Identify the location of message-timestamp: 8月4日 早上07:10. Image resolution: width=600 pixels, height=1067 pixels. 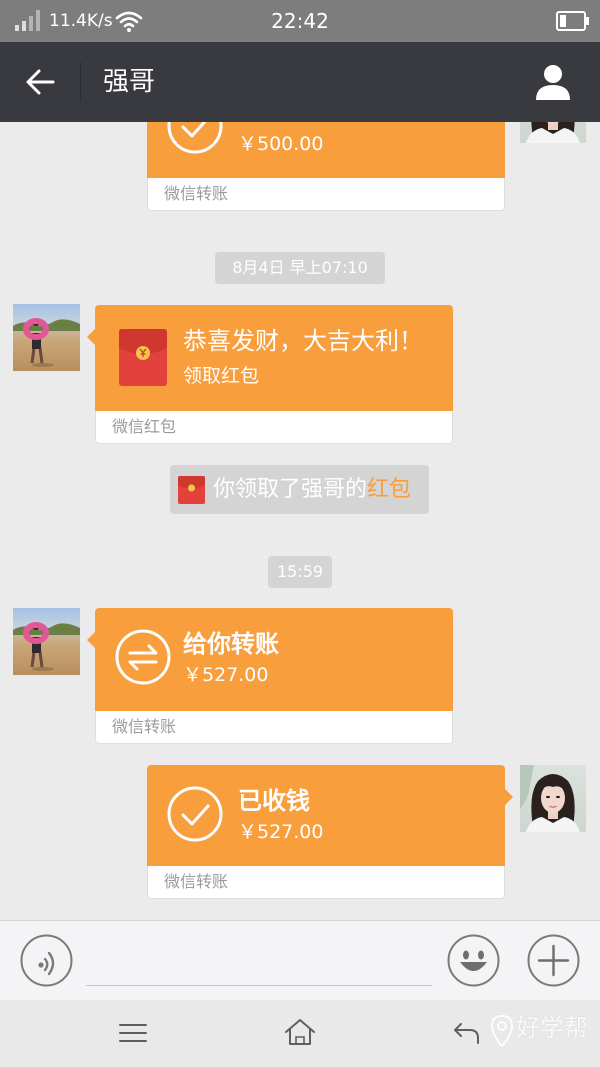
(300, 268).